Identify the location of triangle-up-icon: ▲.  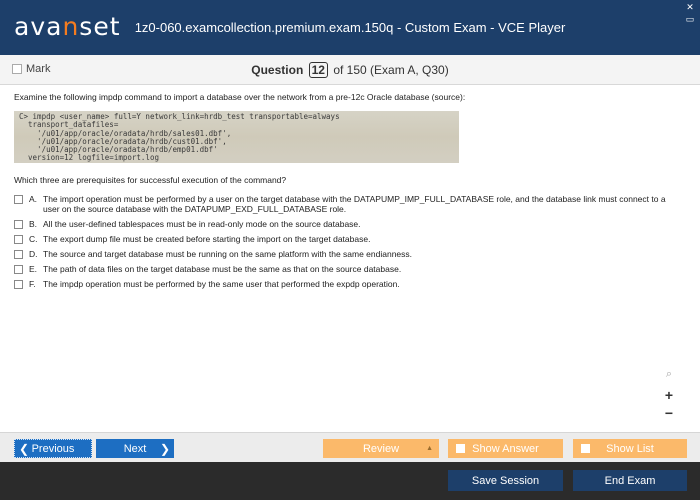
(429, 448).